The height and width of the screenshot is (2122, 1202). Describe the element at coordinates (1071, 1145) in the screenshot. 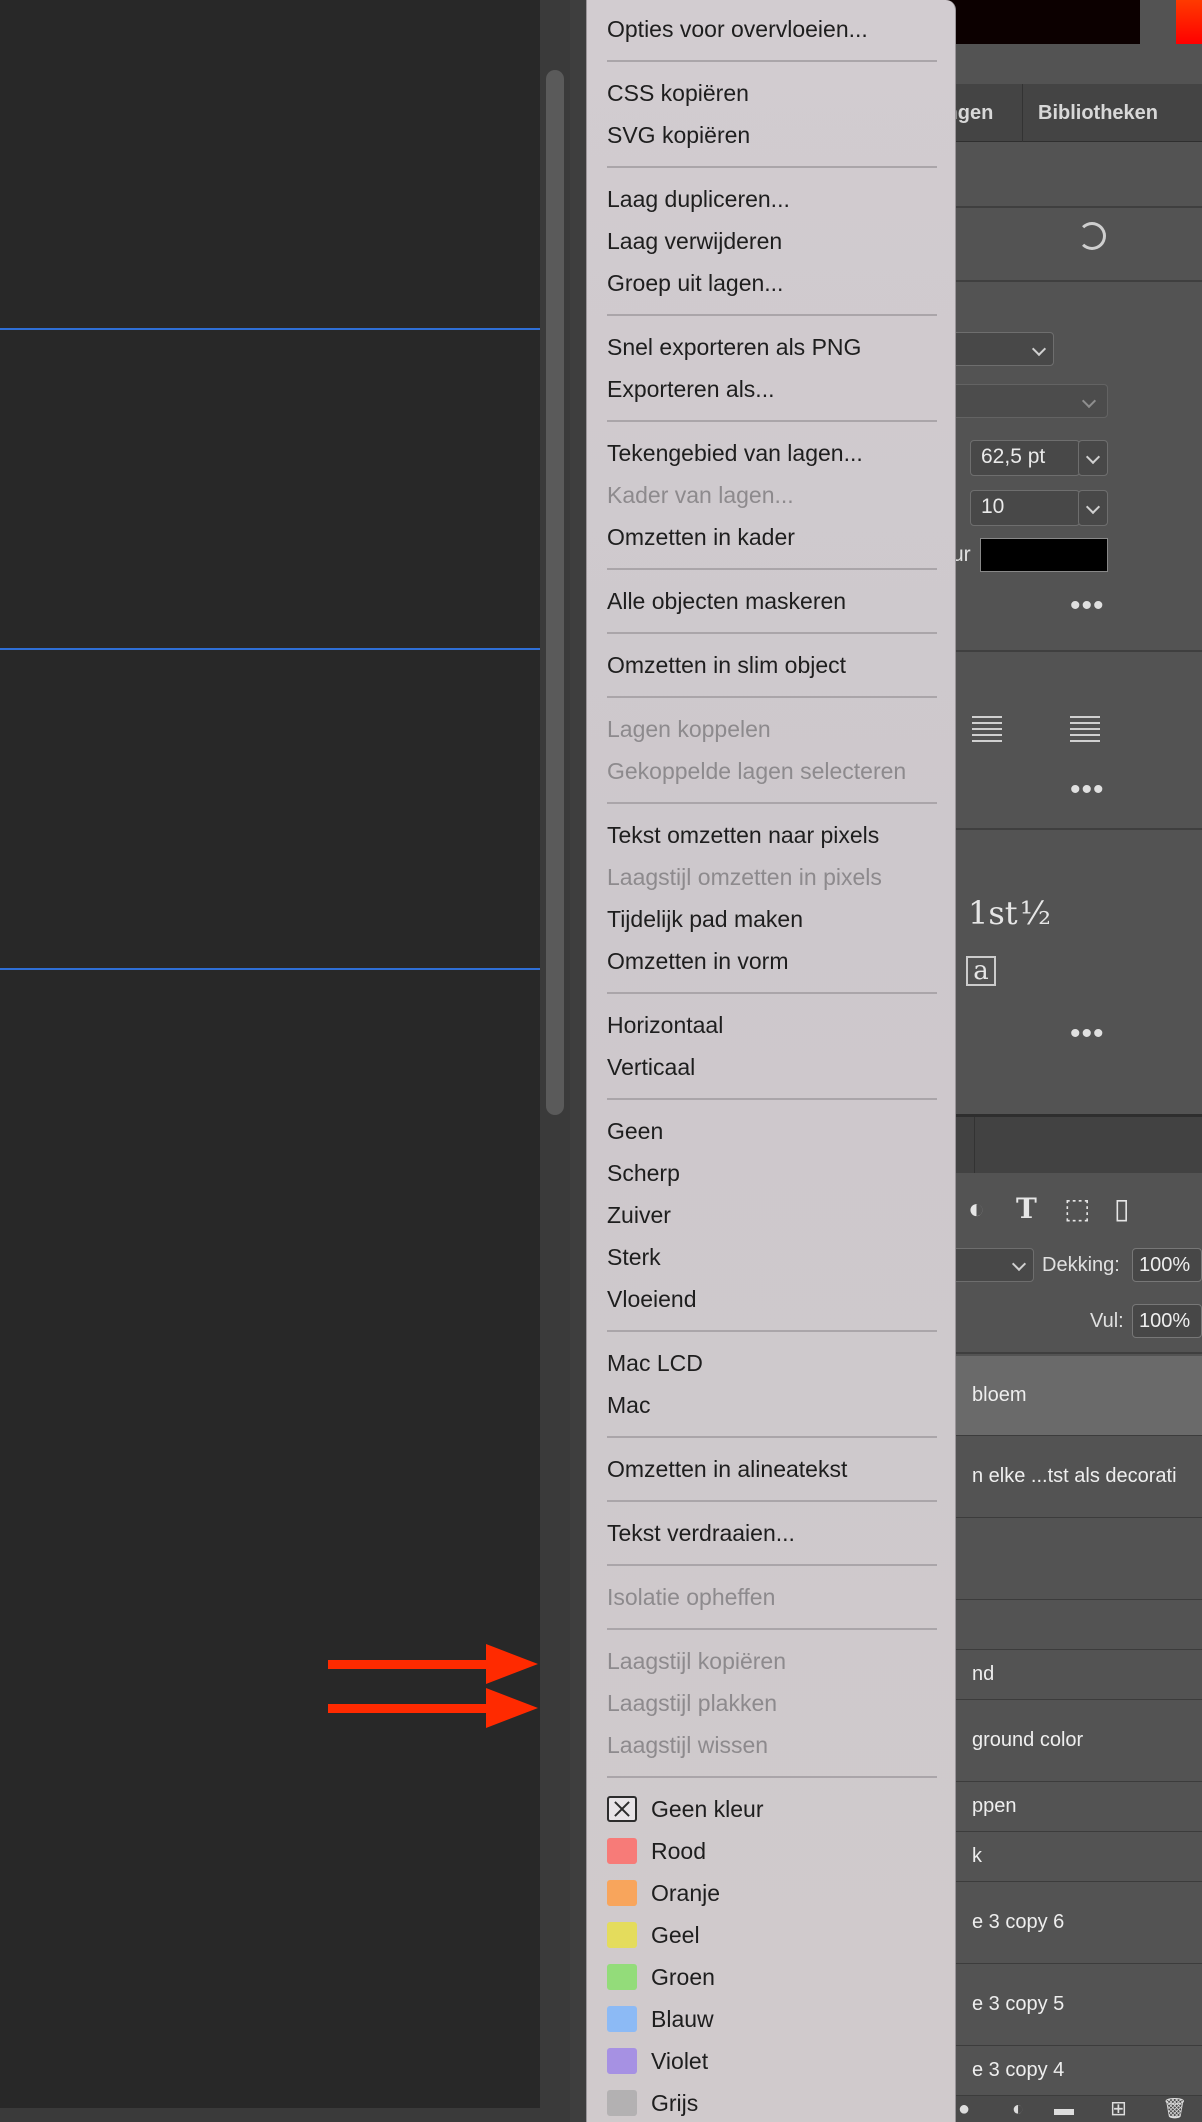

I see `layers-panel-header` at that location.